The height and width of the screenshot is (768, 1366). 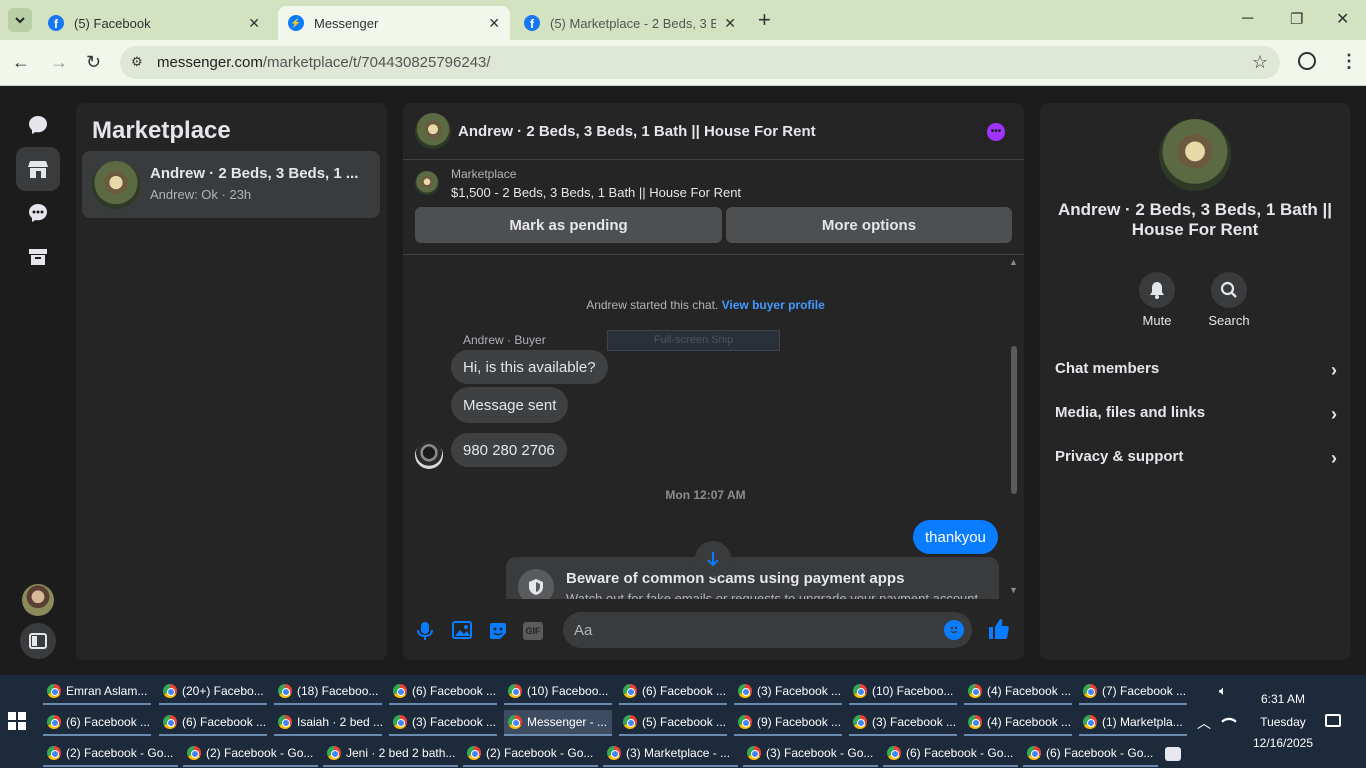 What do you see at coordinates (38, 169) in the screenshot?
I see `marketplace-nav-button` at bounding box center [38, 169].